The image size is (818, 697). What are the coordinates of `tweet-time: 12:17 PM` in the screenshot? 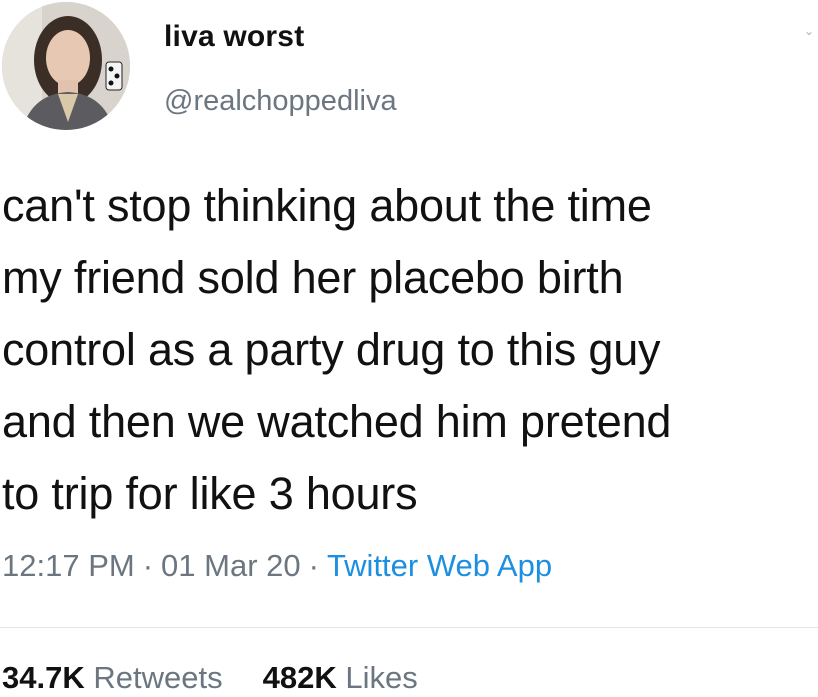 It's located at (68, 565).